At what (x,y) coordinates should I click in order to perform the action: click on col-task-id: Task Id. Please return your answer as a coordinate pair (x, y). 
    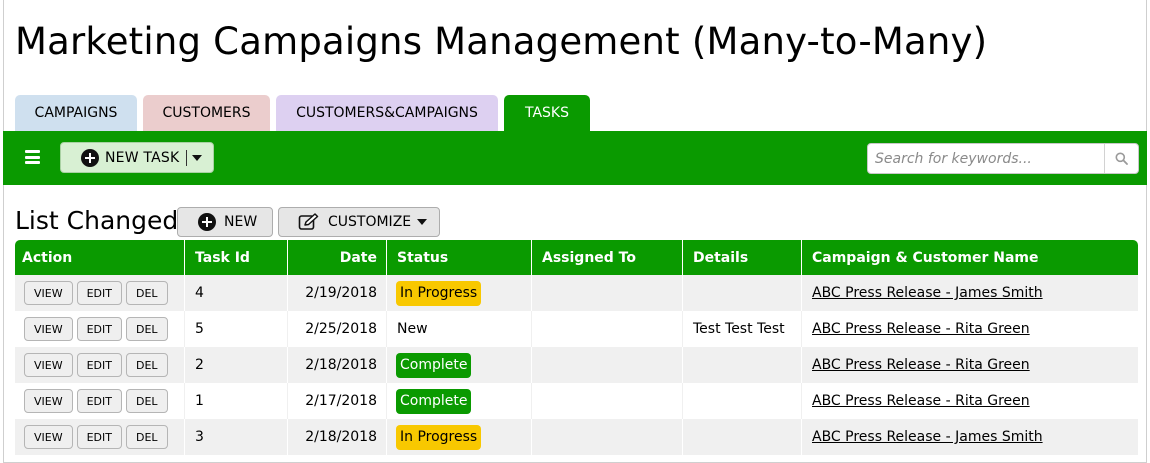
    Looking at the image, I should click on (236, 257).